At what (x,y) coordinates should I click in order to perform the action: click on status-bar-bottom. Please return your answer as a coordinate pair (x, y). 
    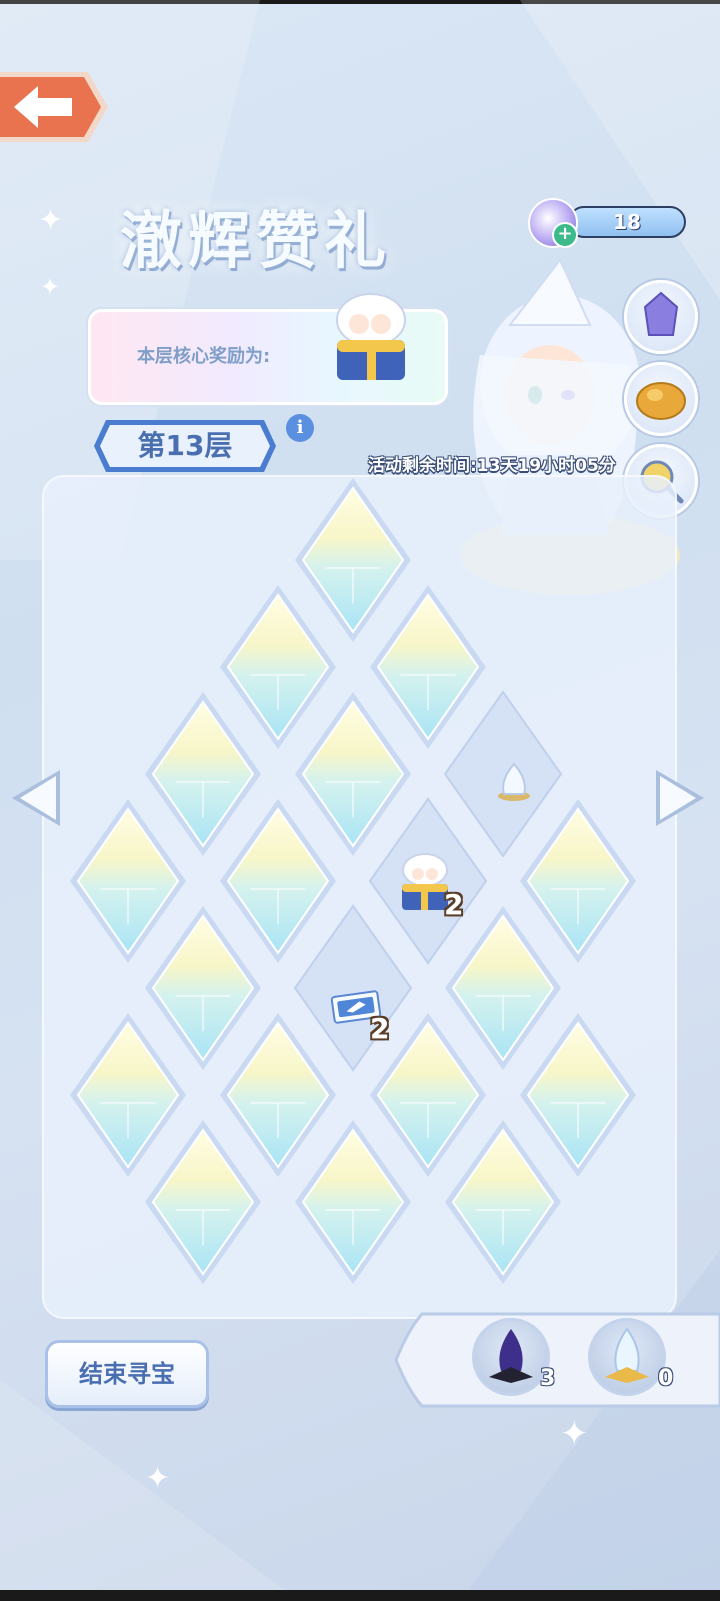
    Looking at the image, I should click on (360, 1595).